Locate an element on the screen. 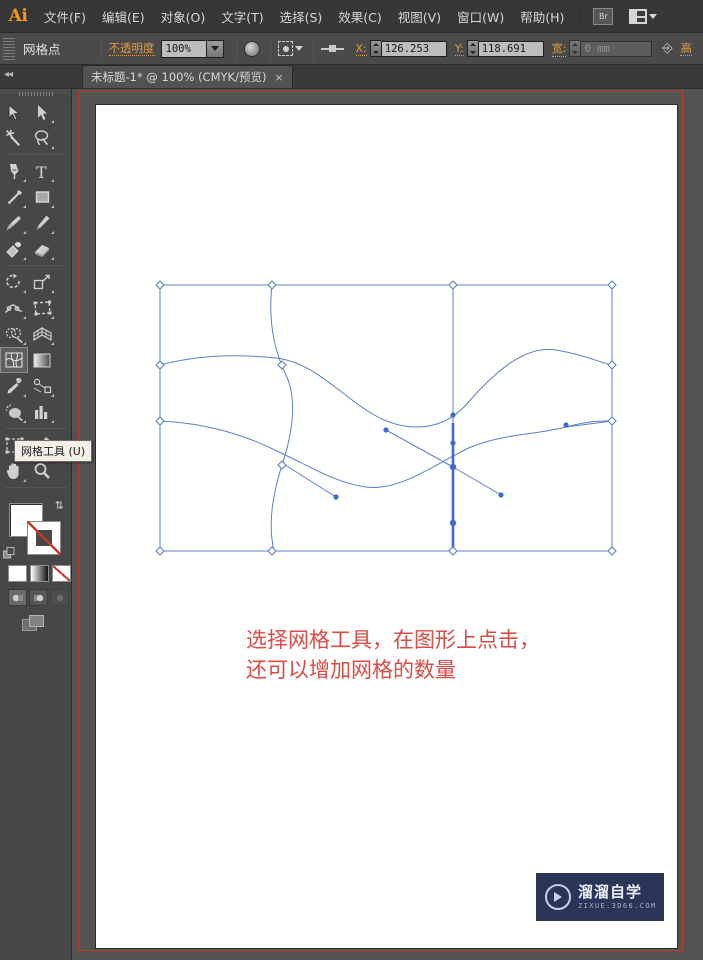 Image resolution: width=703 pixels, height=960 pixels. close-icon: × is located at coordinates (278, 77).